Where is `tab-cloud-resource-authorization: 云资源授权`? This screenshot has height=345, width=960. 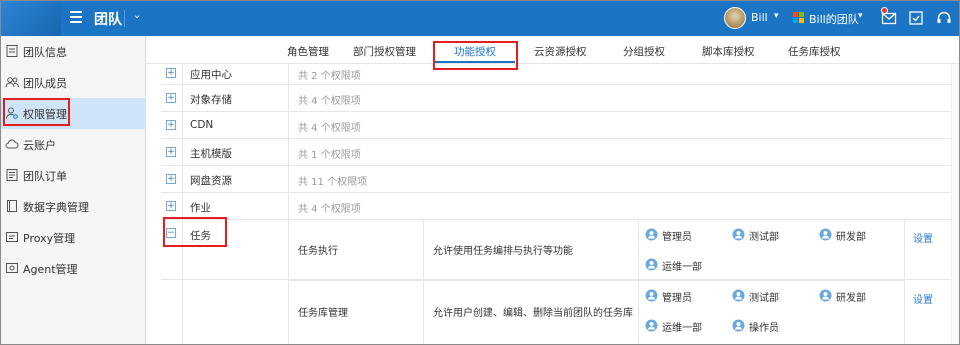 tab-cloud-resource-authorization: 云资源授权 is located at coordinates (560, 51).